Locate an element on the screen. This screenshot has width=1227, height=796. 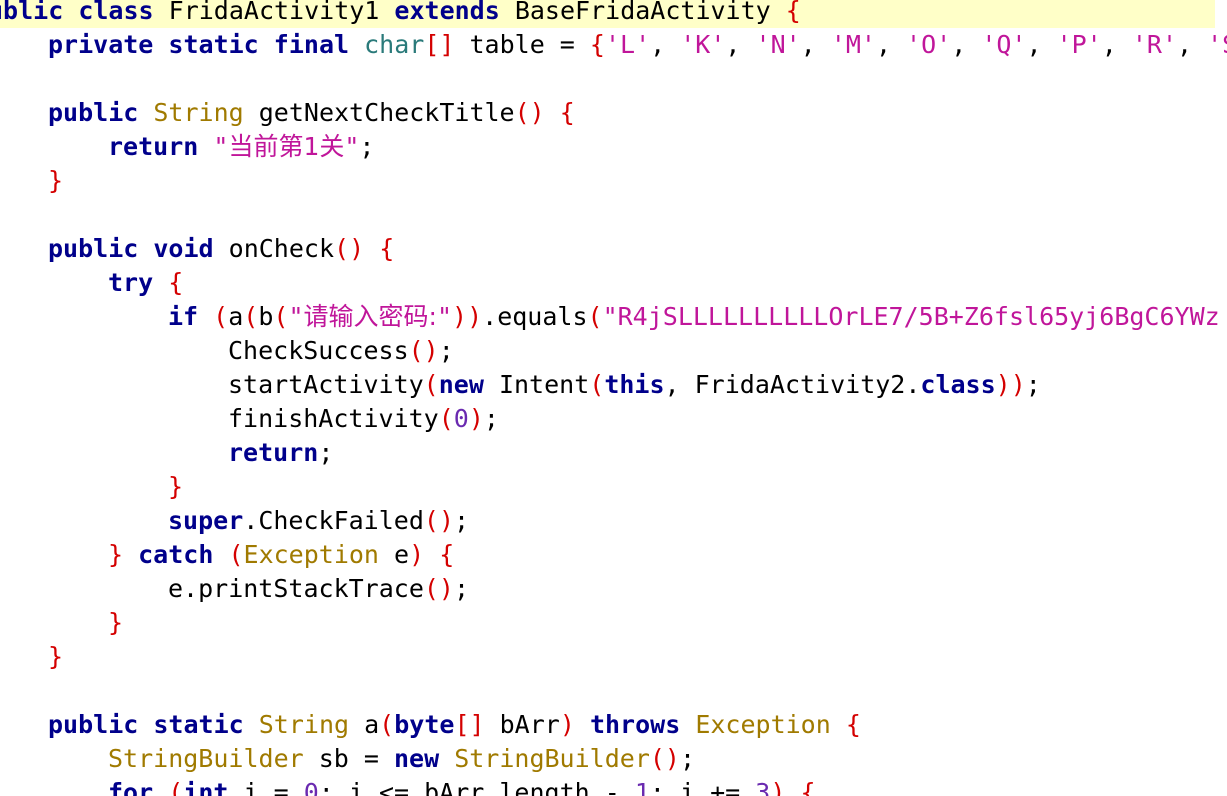
code-token: 'N' is located at coordinates (778, 44).